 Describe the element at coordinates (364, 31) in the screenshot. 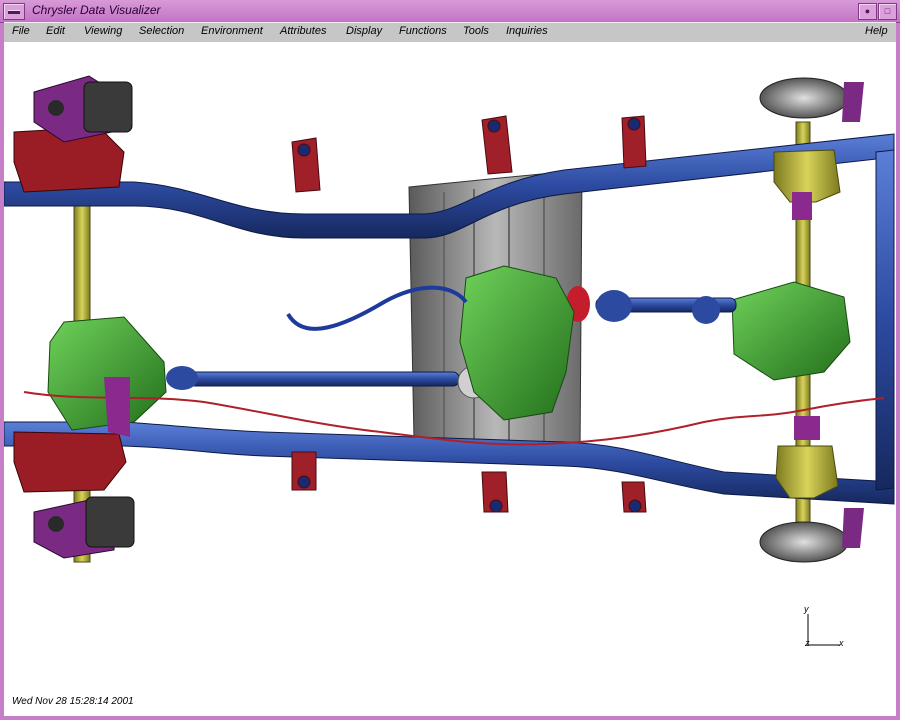

I see `menu-display: Display` at that location.